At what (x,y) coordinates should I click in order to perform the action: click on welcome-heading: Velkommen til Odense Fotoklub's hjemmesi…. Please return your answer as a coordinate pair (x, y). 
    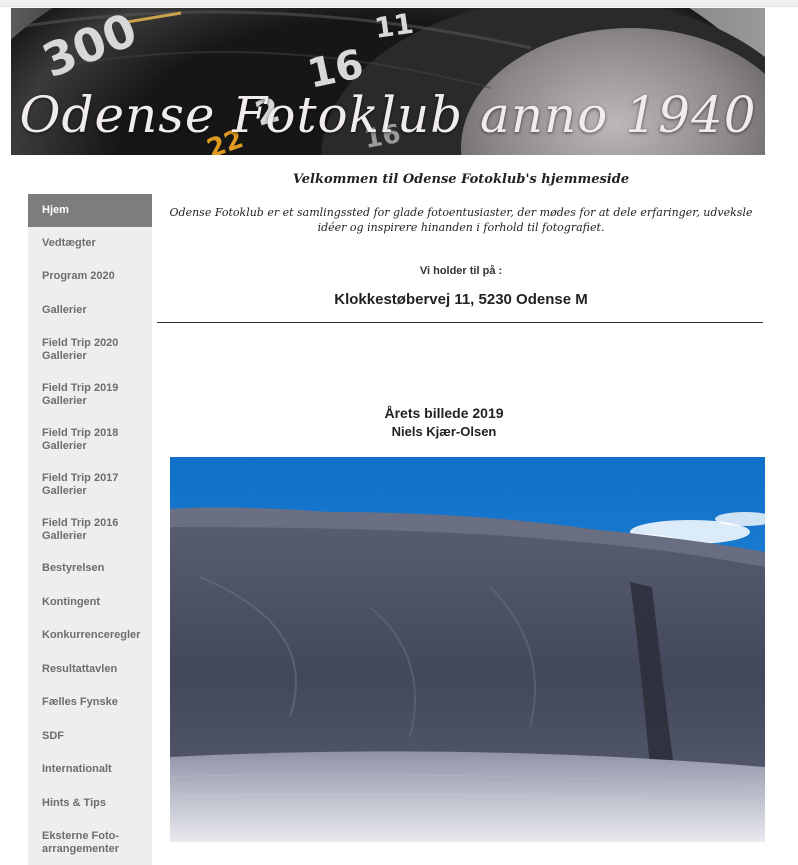
    Looking at the image, I should click on (461, 179).